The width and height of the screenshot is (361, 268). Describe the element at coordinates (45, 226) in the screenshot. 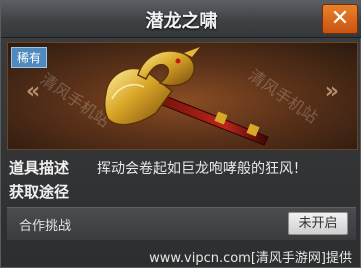

I see `obtain-method-name: 合作挑战` at that location.